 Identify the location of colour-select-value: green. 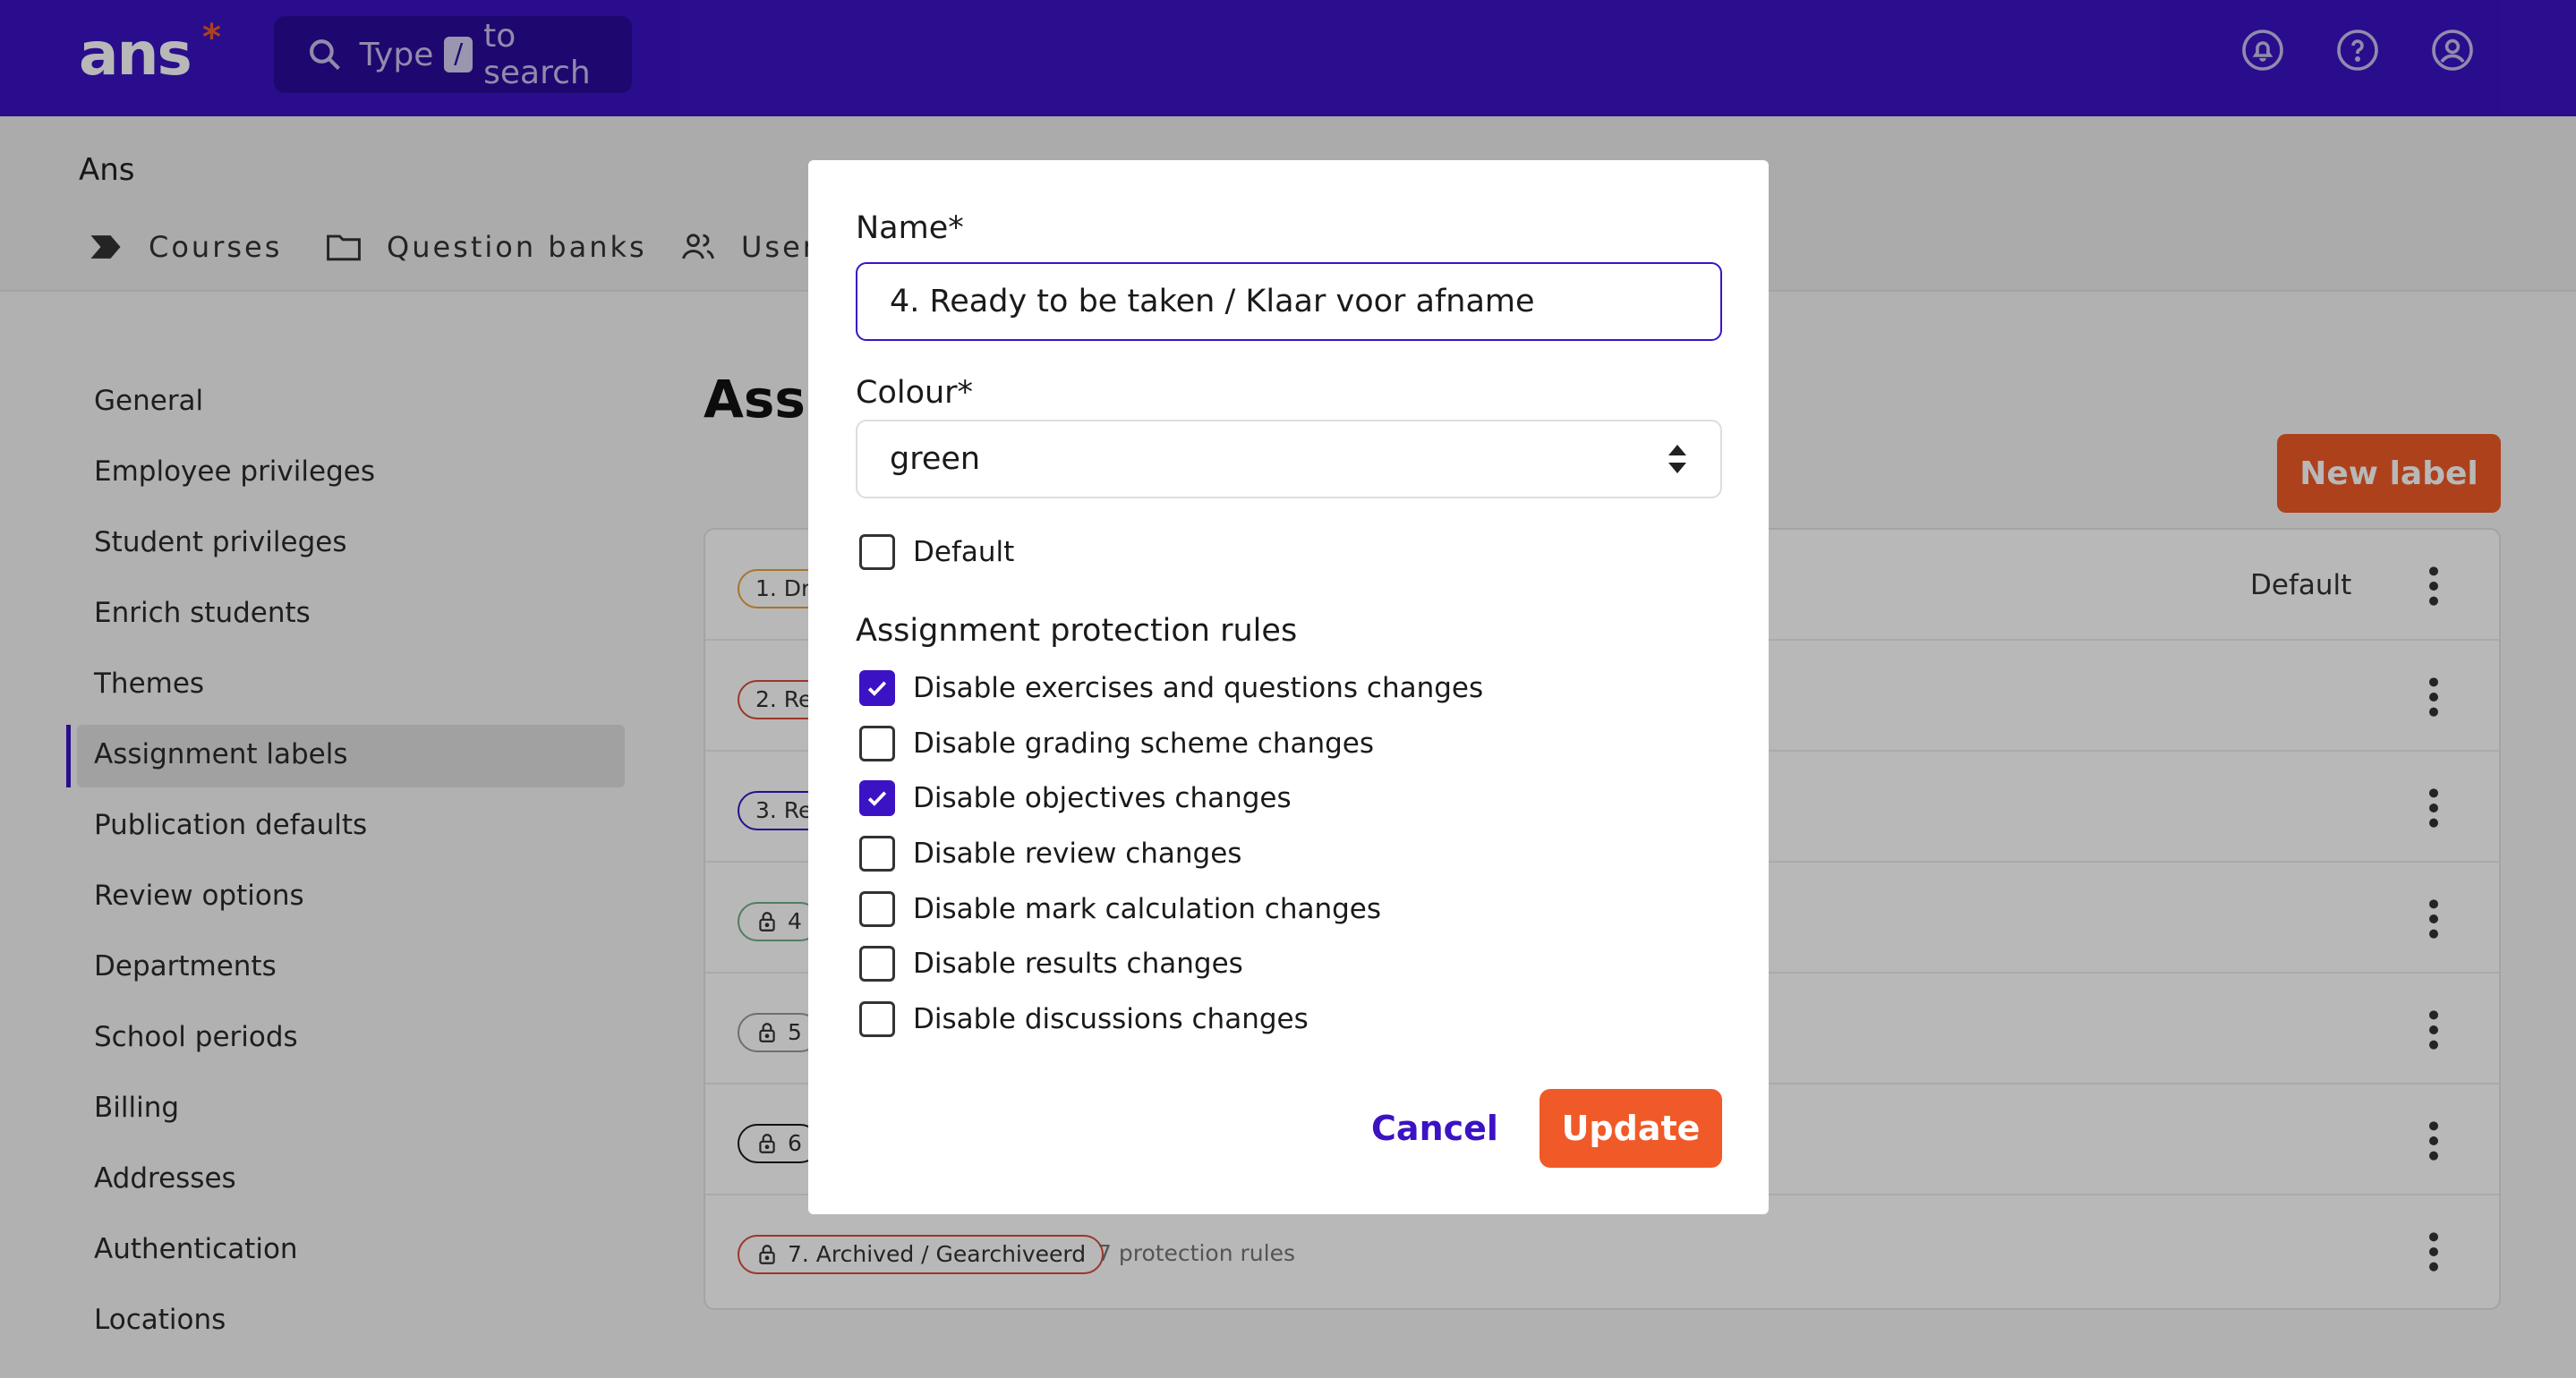
(935, 459).